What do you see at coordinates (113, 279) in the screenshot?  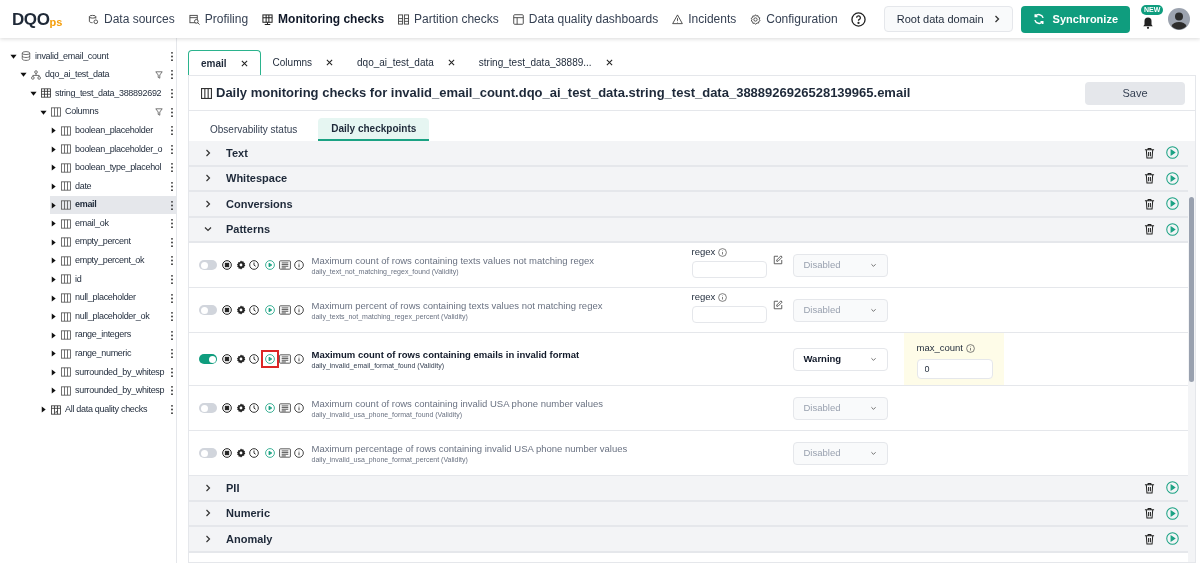 I see `tree-item: id` at bounding box center [113, 279].